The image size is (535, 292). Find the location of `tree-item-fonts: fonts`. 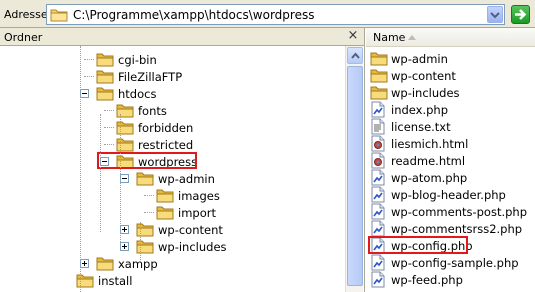

tree-item-fonts: fonts is located at coordinates (172, 110).